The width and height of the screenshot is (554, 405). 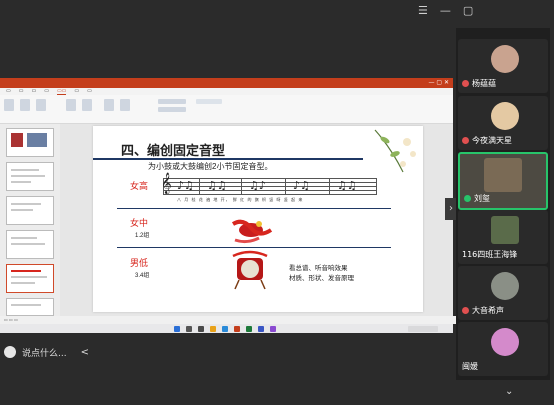 I want to click on video-feed, so click(x=503, y=175).